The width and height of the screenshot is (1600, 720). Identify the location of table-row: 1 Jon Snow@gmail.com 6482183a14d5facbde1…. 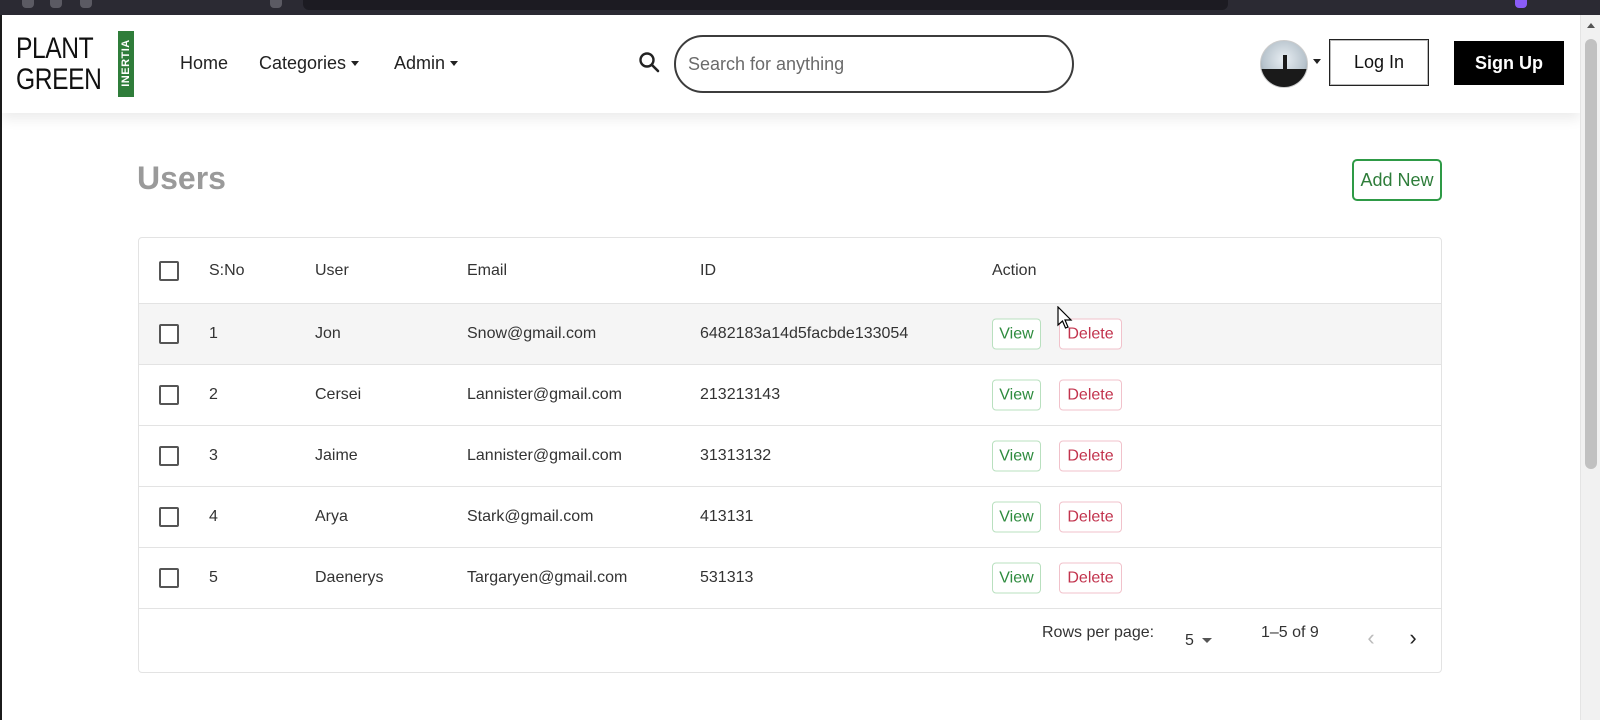
(790, 334).